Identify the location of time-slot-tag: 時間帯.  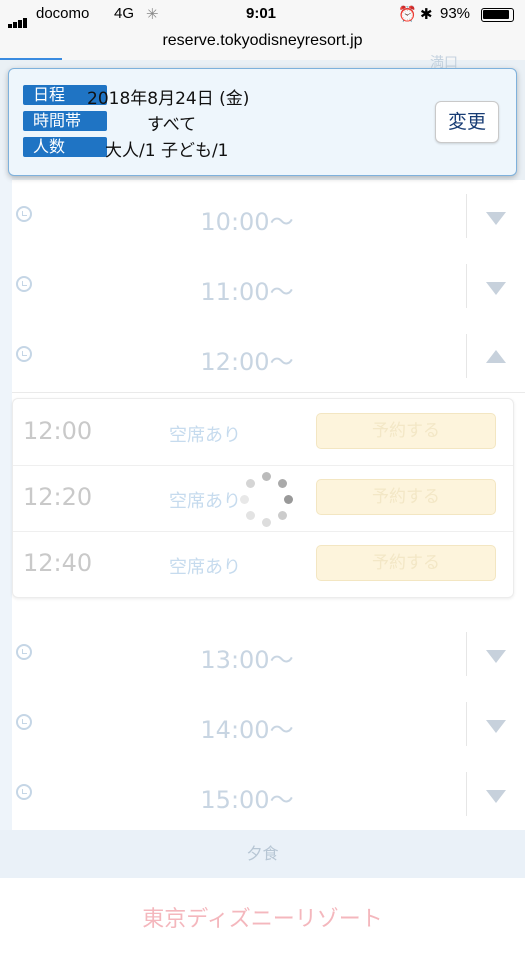
(65, 121).